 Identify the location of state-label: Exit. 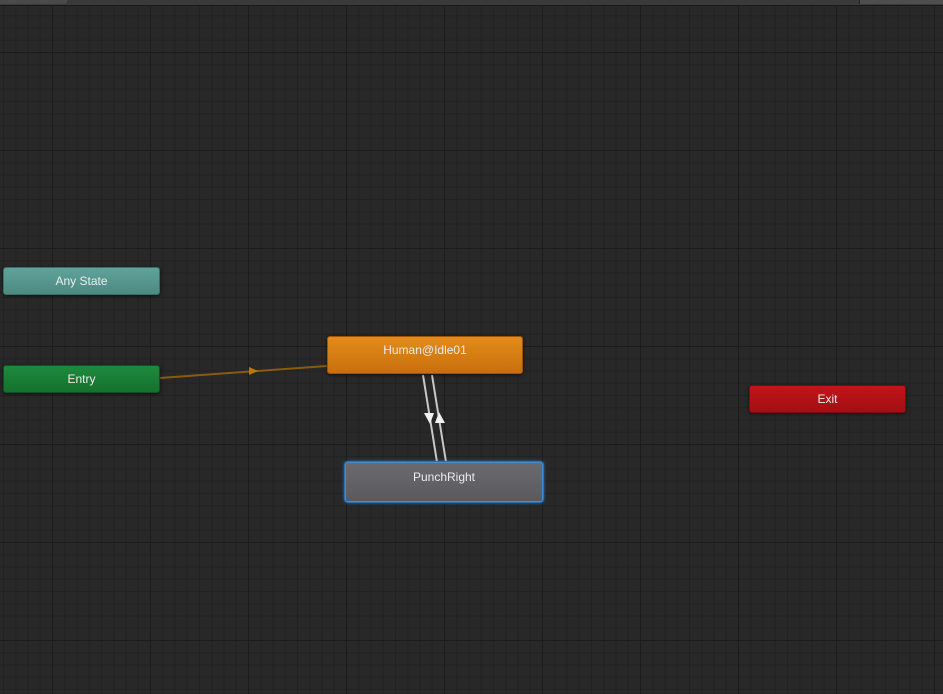
(827, 399).